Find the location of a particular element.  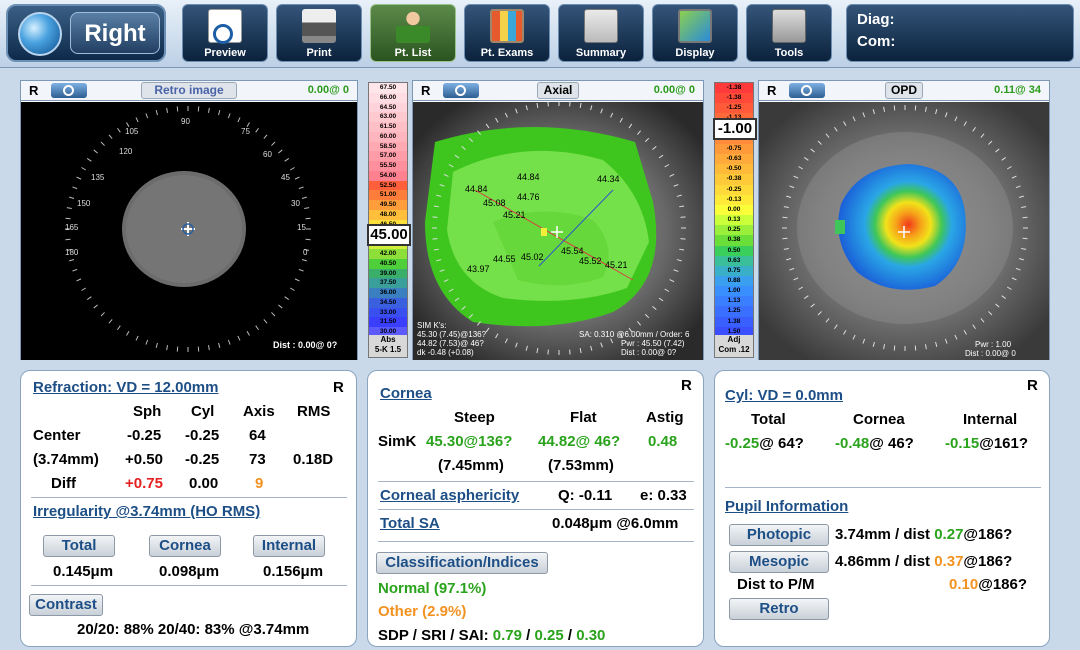

cyl-internal-axis: @161? is located at coordinates (1004, 443).